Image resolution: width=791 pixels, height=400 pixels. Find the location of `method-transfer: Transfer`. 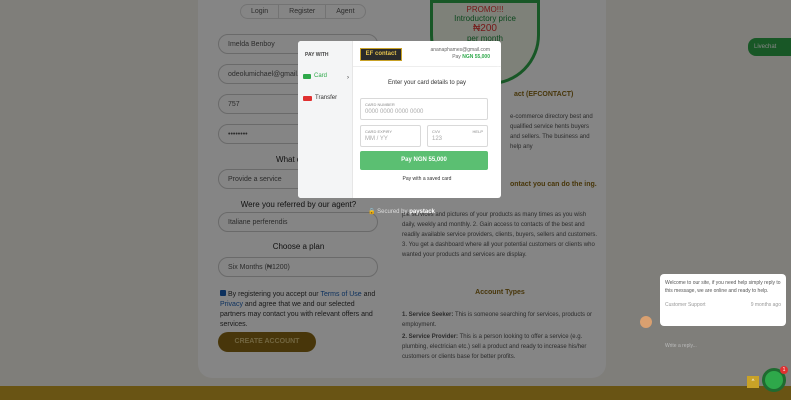

method-transfer: Transfer is located at coordinates (320, 98).